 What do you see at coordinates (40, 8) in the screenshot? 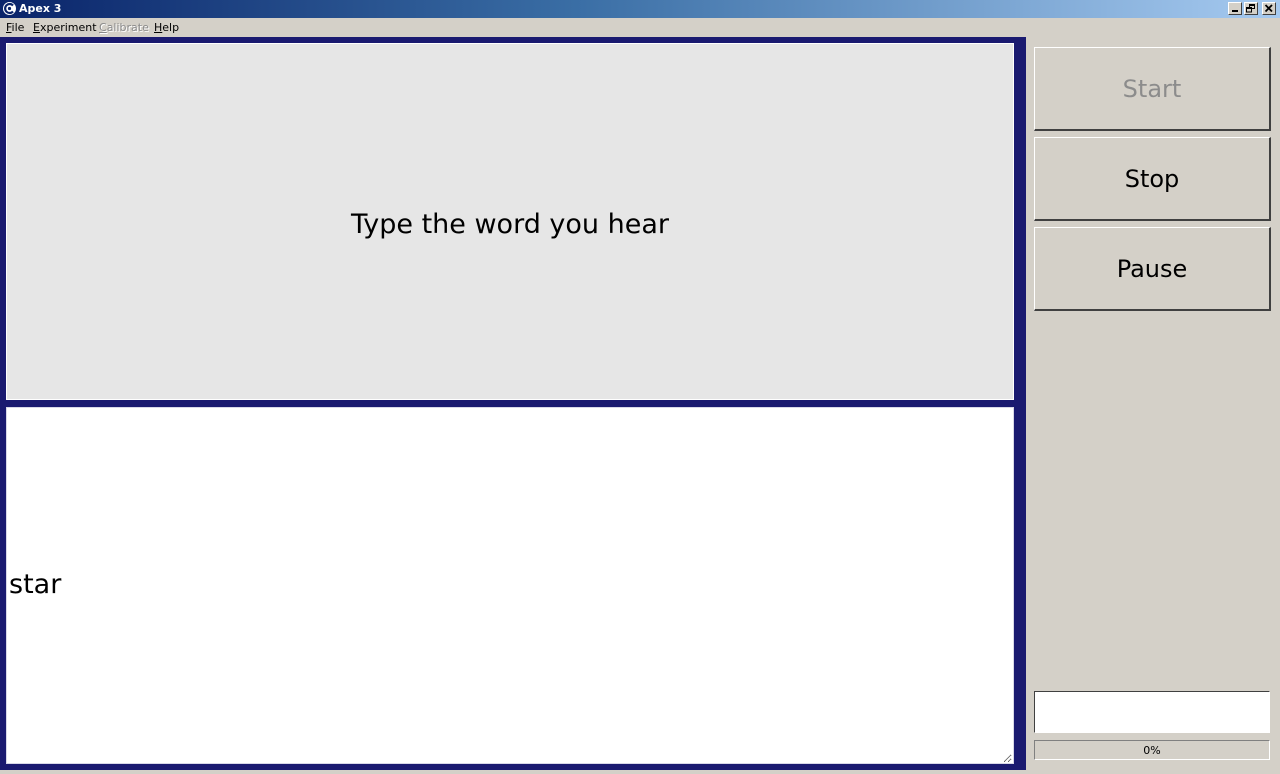
I see `window-title: Apex 3` at bounding box center [40, 8].